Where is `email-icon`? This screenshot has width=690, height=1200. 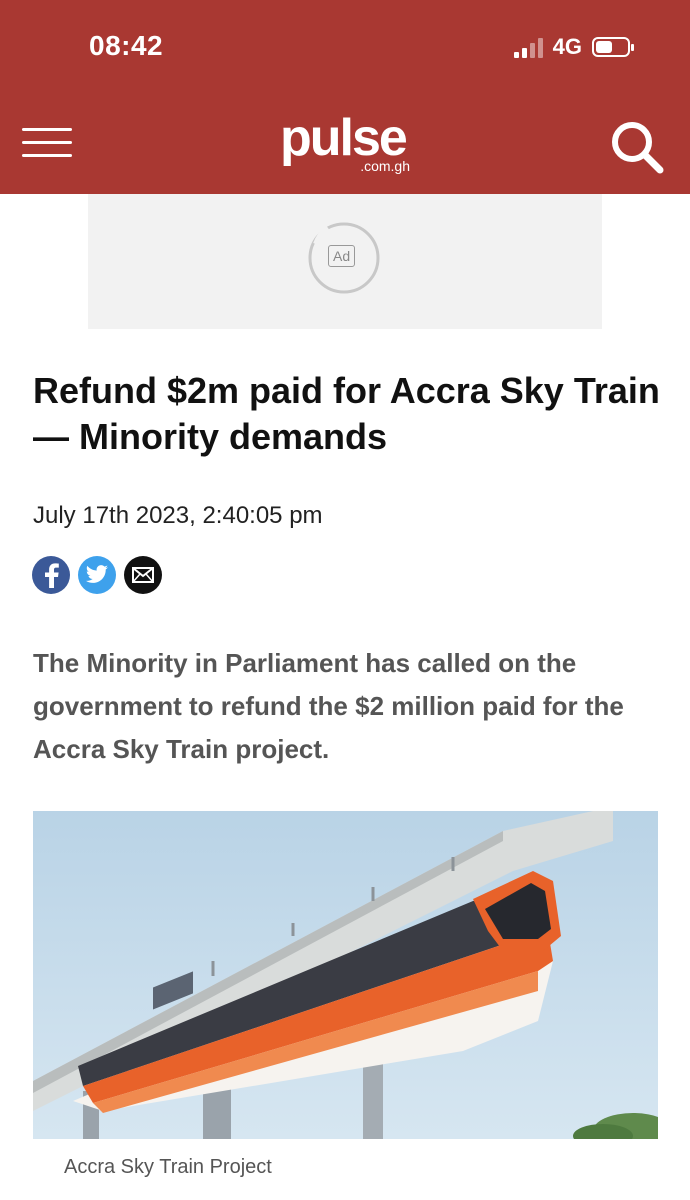
email-icon is located at coordinates (143, 575).